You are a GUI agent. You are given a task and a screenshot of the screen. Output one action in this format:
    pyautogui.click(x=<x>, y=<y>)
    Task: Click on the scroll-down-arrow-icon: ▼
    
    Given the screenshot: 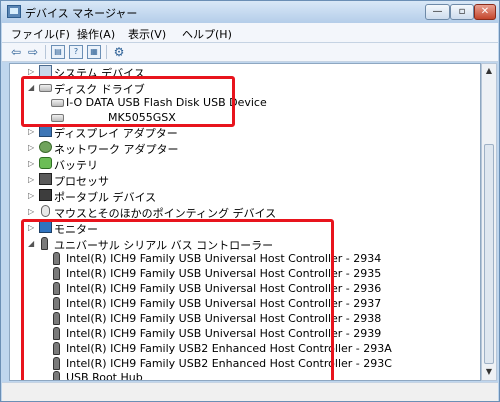 What is the action you would take?
    pyautogui.click(x=489, y=372)
    